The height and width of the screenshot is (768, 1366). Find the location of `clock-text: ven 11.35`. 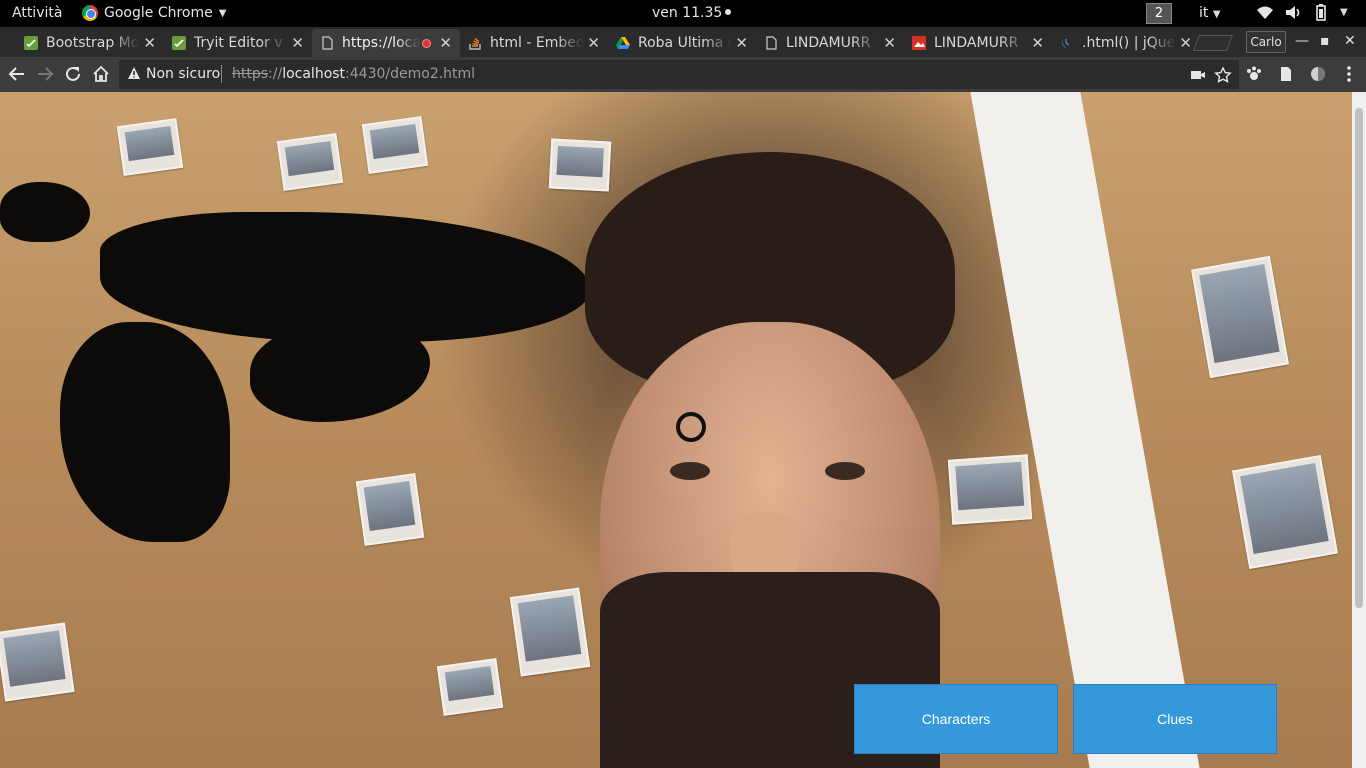

clock-text: ven 11.35 is located at coordinates (687, 13).